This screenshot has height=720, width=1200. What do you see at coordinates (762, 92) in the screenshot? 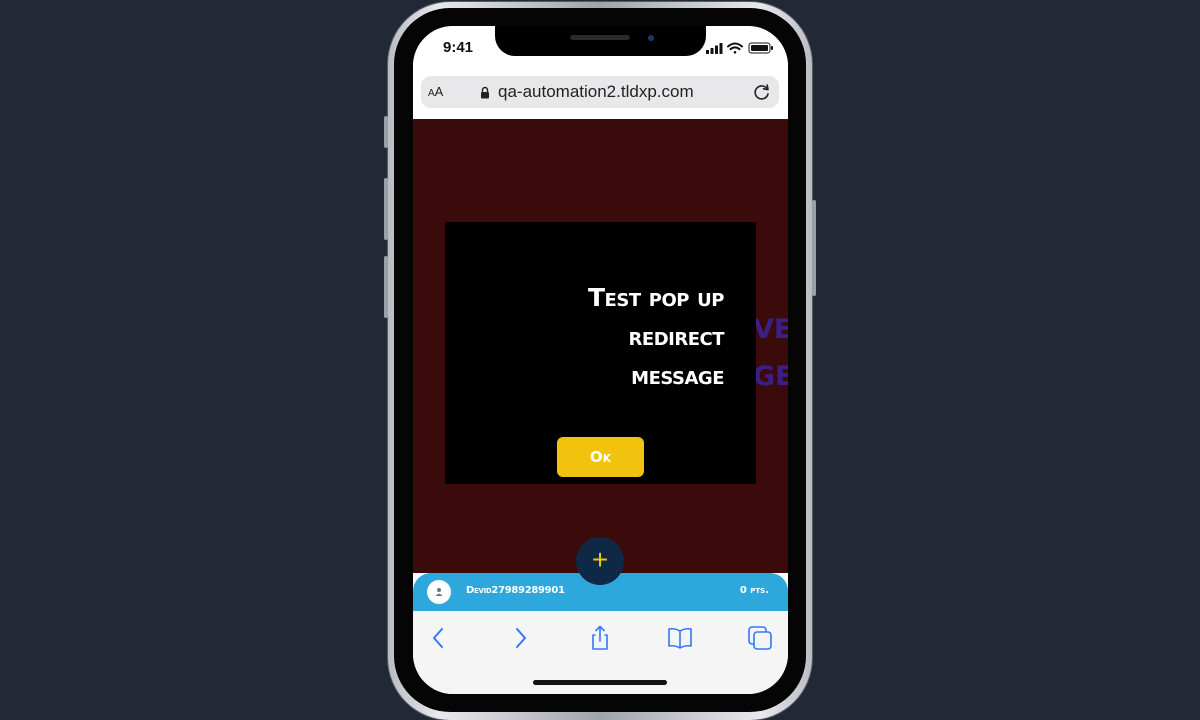
I see `reload-icon` at bounding box center [762, 92].